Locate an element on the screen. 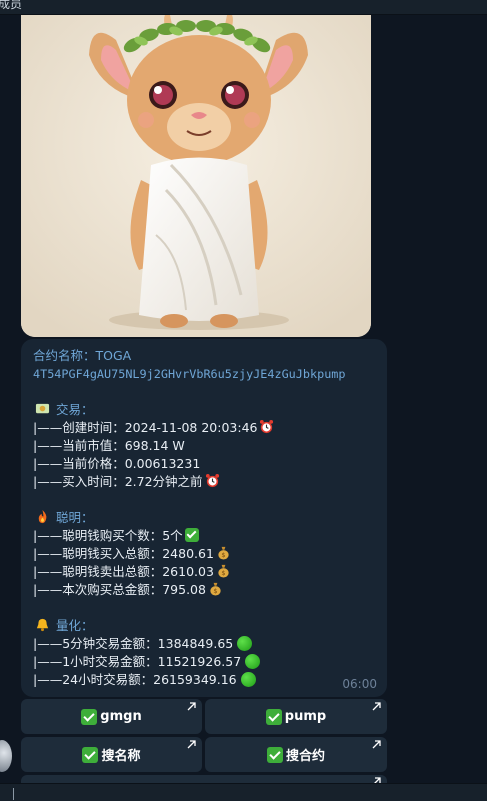  smart-section-title: 聪明： is located at coordinates (204, 518).